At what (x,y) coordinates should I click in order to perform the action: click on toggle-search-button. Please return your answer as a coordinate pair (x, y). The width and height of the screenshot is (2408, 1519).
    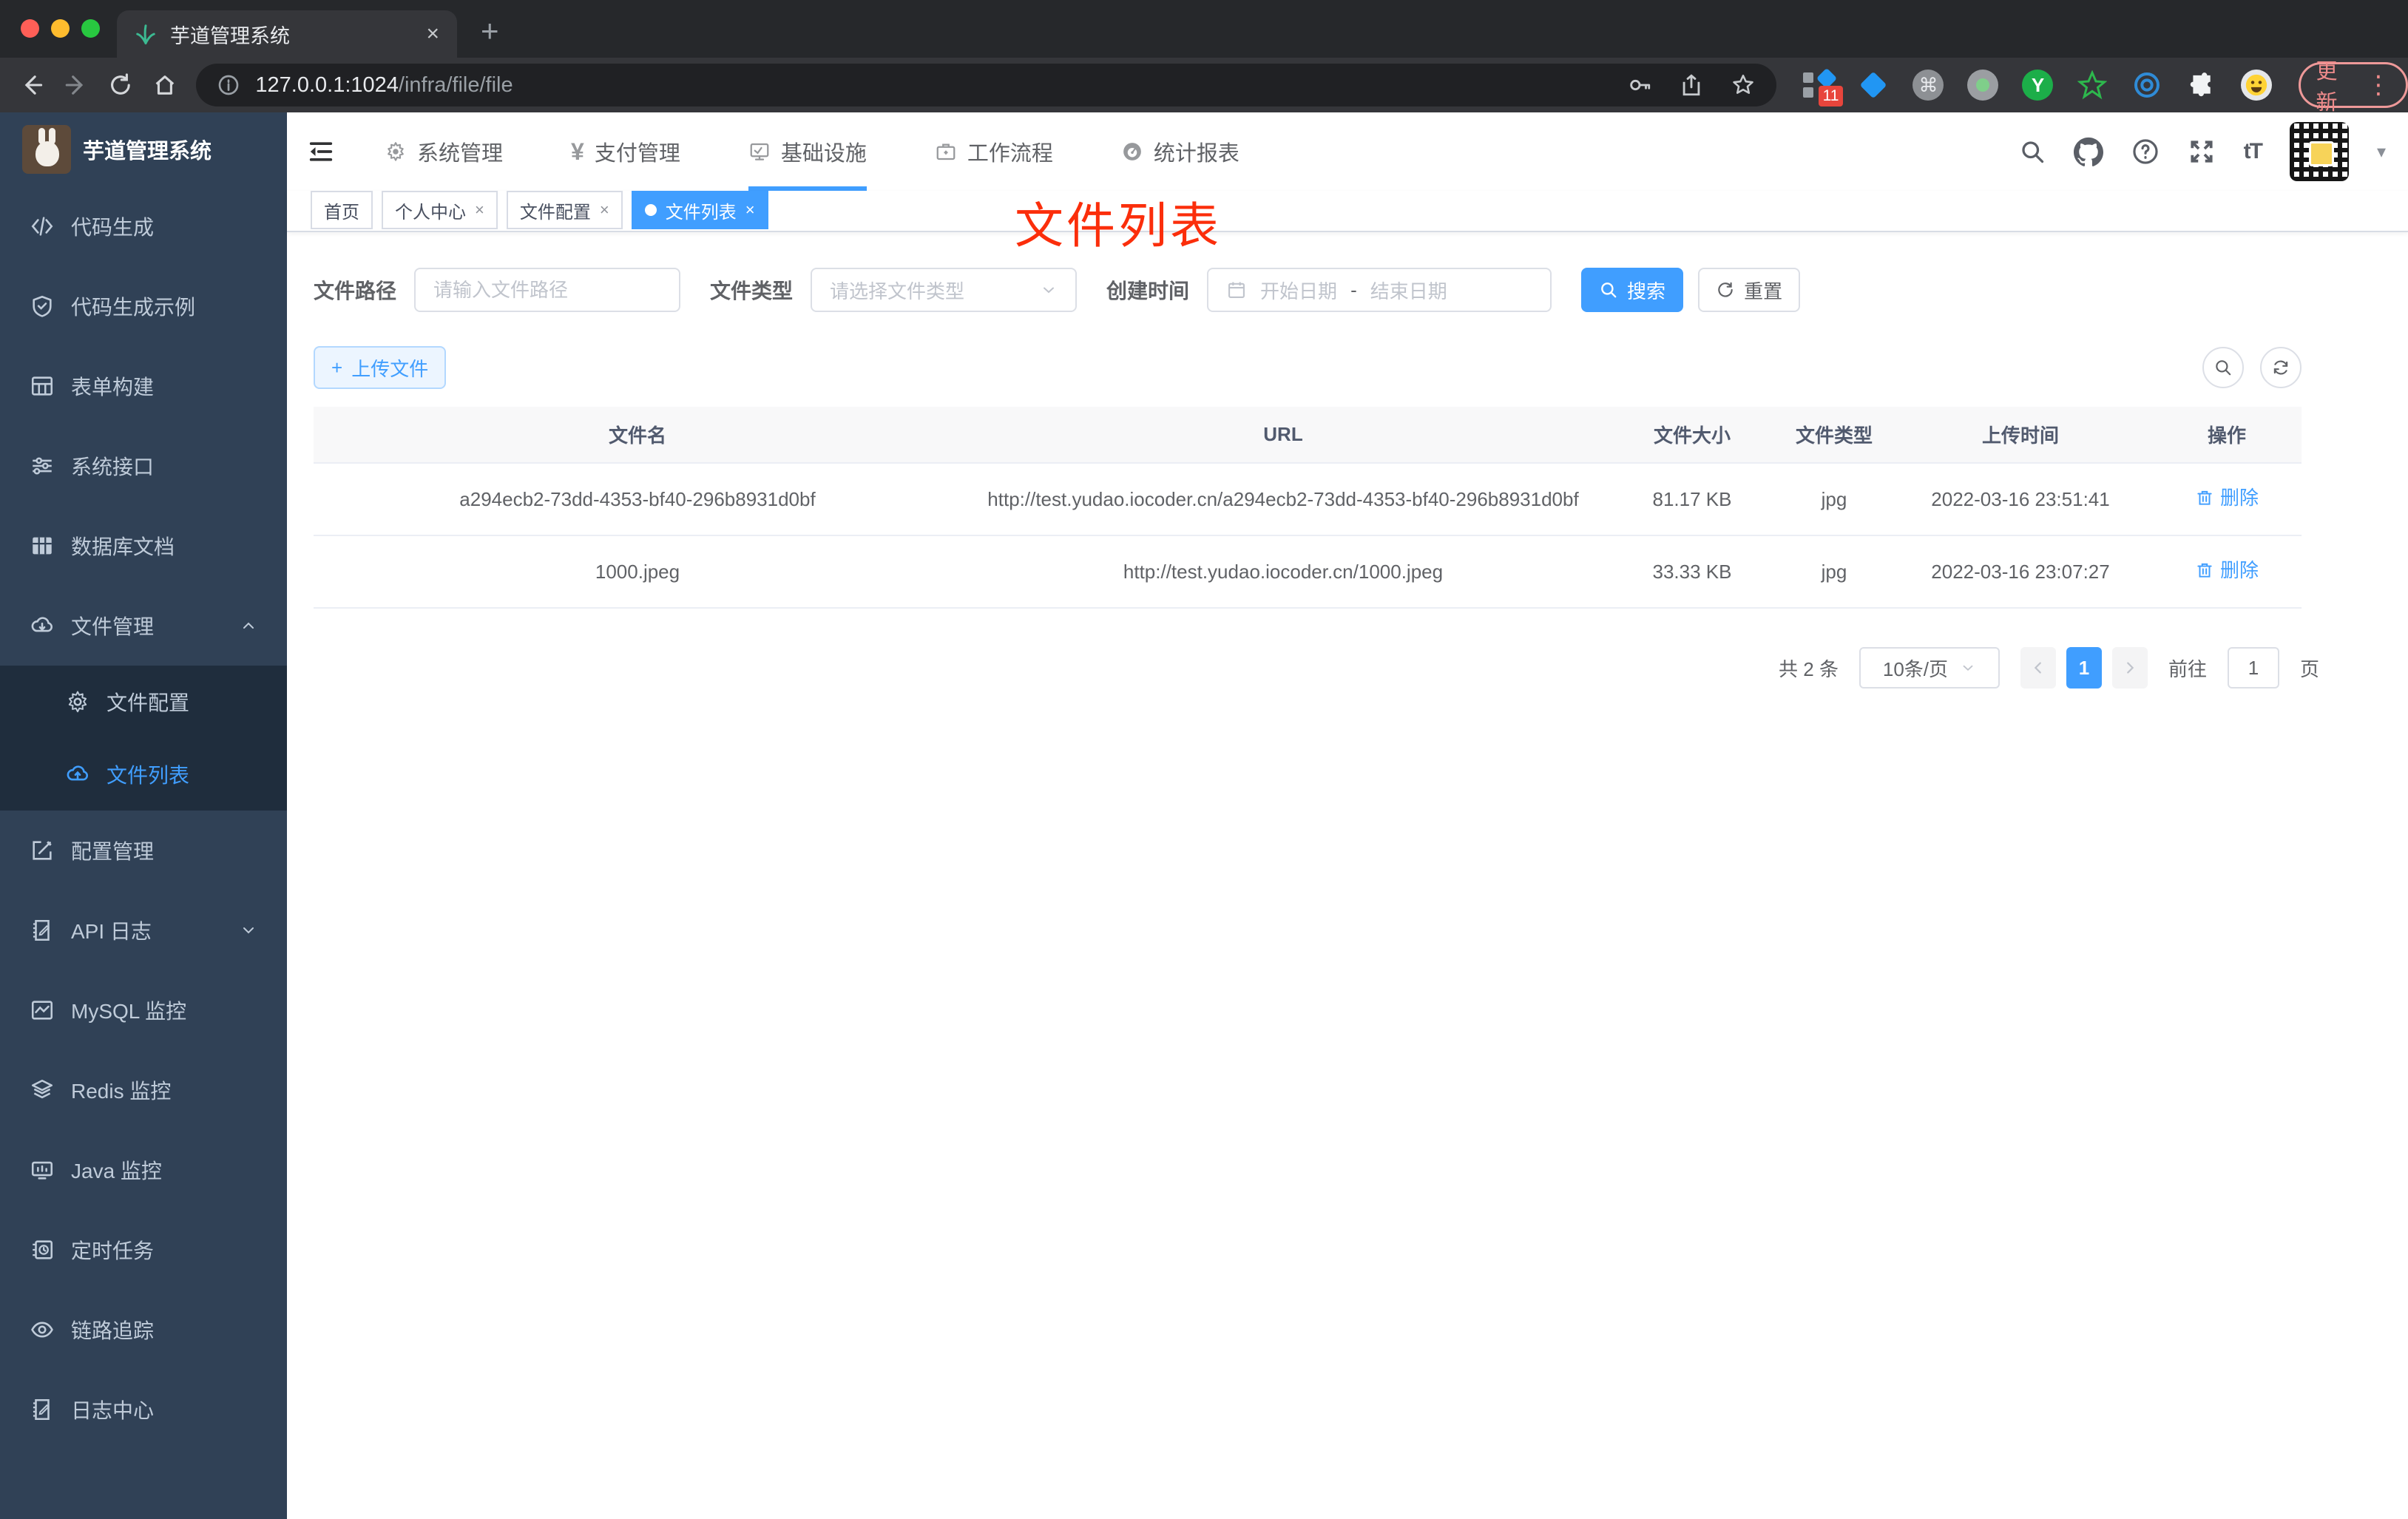
    Looking at the image, I should click on (2223, 367).